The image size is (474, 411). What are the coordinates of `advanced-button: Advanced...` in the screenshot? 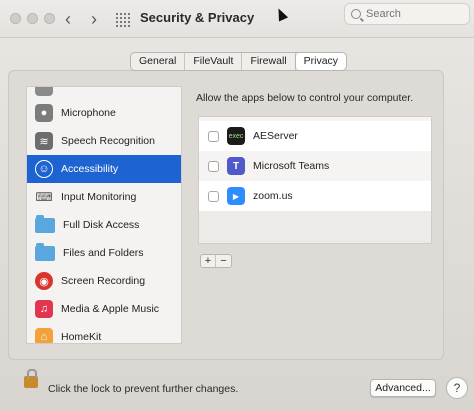 It's located at (403, 388).